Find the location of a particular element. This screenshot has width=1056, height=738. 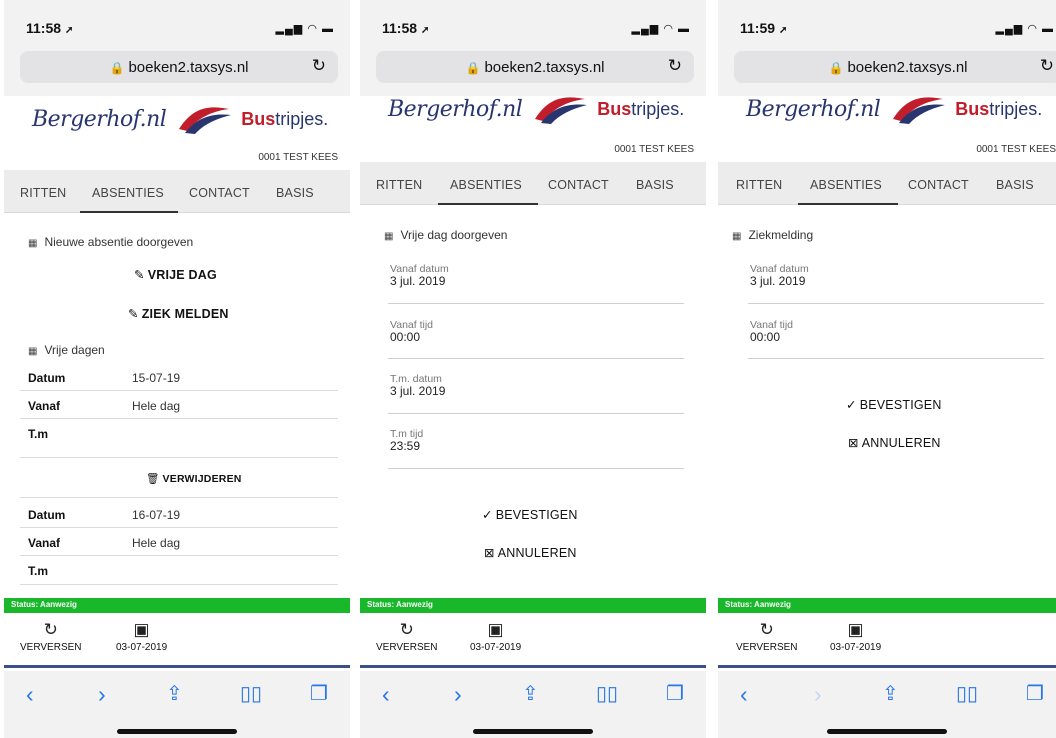

main-tabs: RITTEN ABSENTIES CONTACT BASIS is located at coordinates (533, 183).